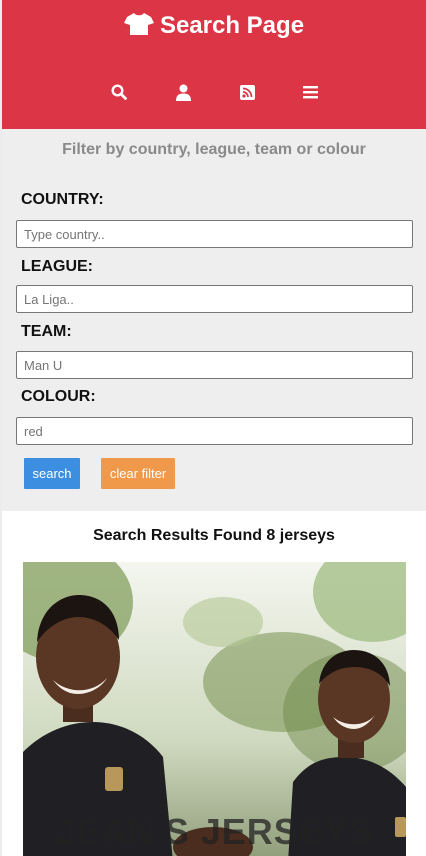  What do you see at coordinates (46, 331) in the screenshot?
I see `team-label: TEAM:` at bounding box center [46, 331].